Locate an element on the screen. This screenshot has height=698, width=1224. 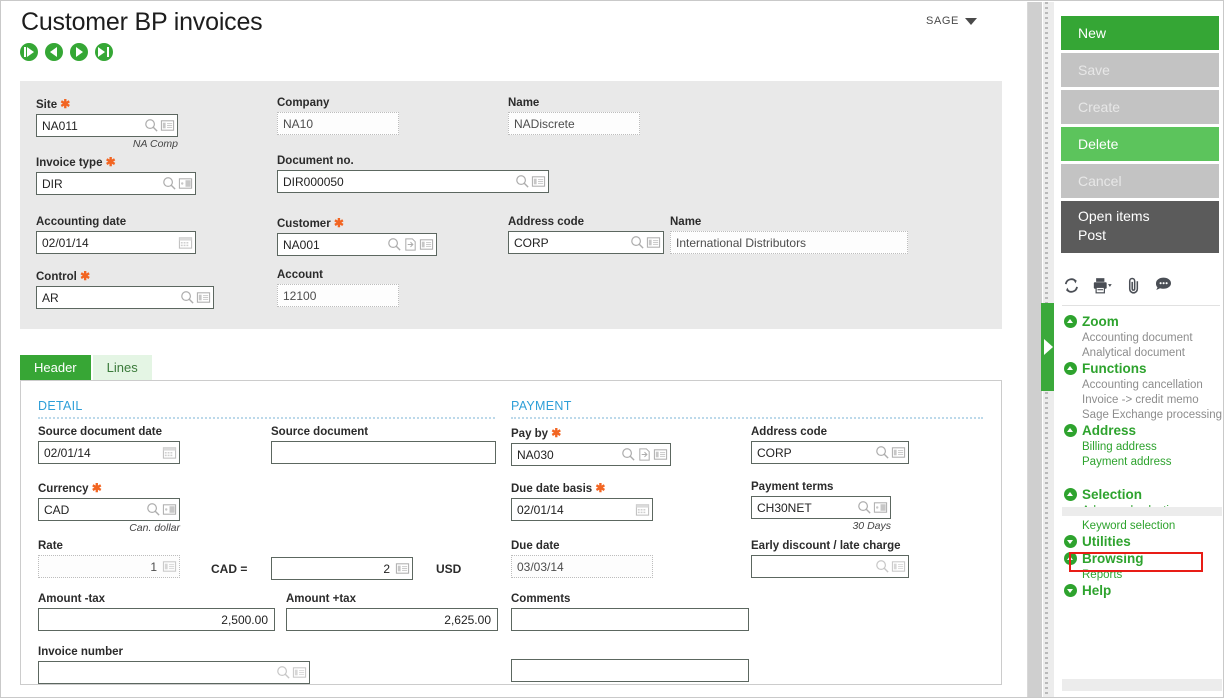
menu-item-sage-exchange-processing: Sage Exchange processing is located at coordinates (1142, 414).